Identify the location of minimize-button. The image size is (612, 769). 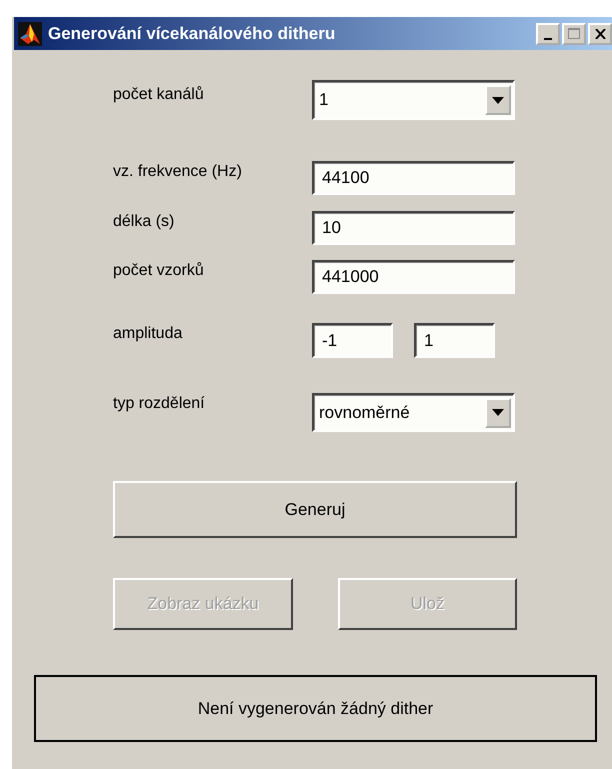
(548, 33).